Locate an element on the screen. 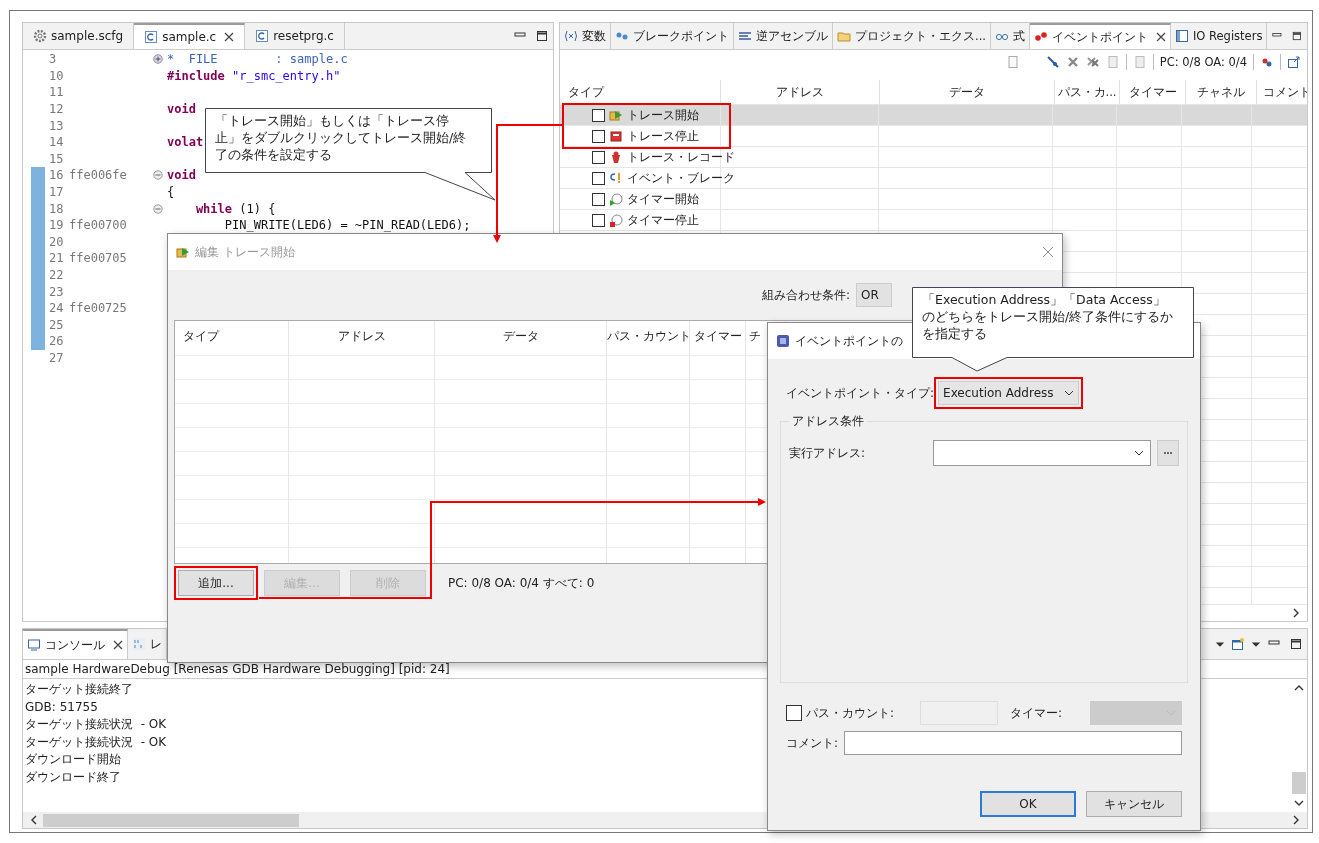 The width and height of the screenshot is (1319, 843). folder-icon is located at coordinates (844, 36).